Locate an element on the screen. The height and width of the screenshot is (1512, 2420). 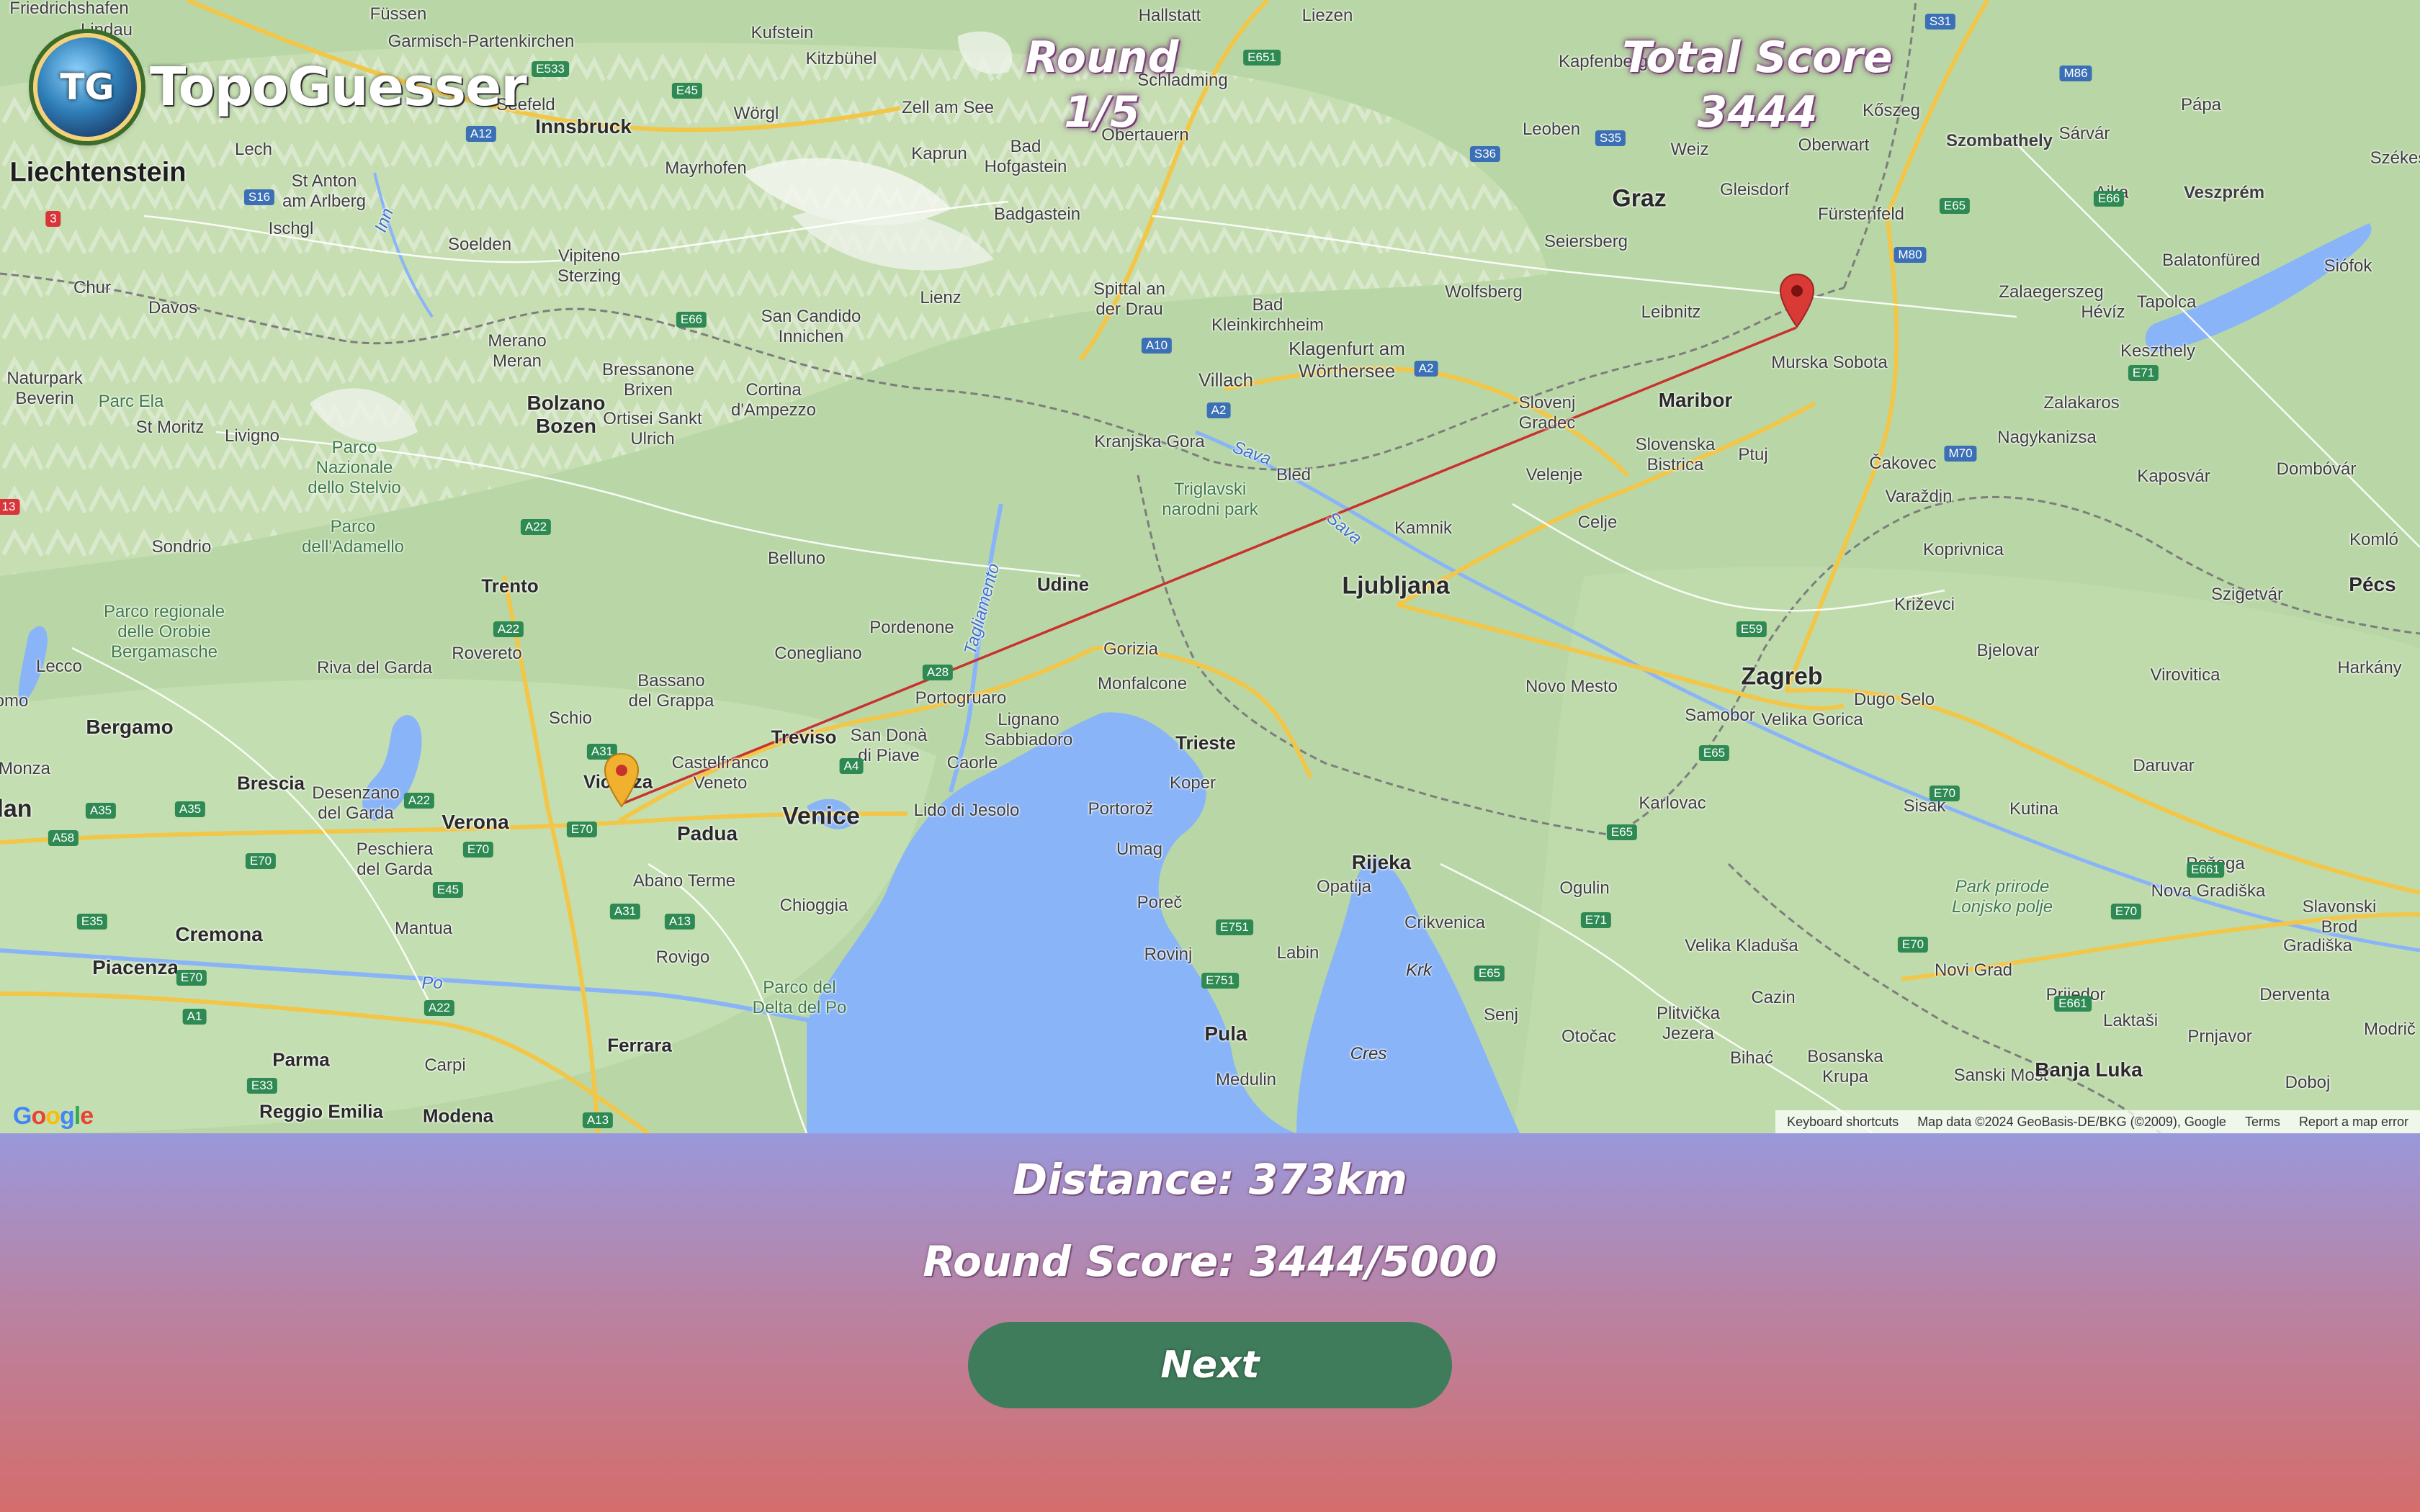
map-label: Mayrhofen is located at coordinates (706, 168).